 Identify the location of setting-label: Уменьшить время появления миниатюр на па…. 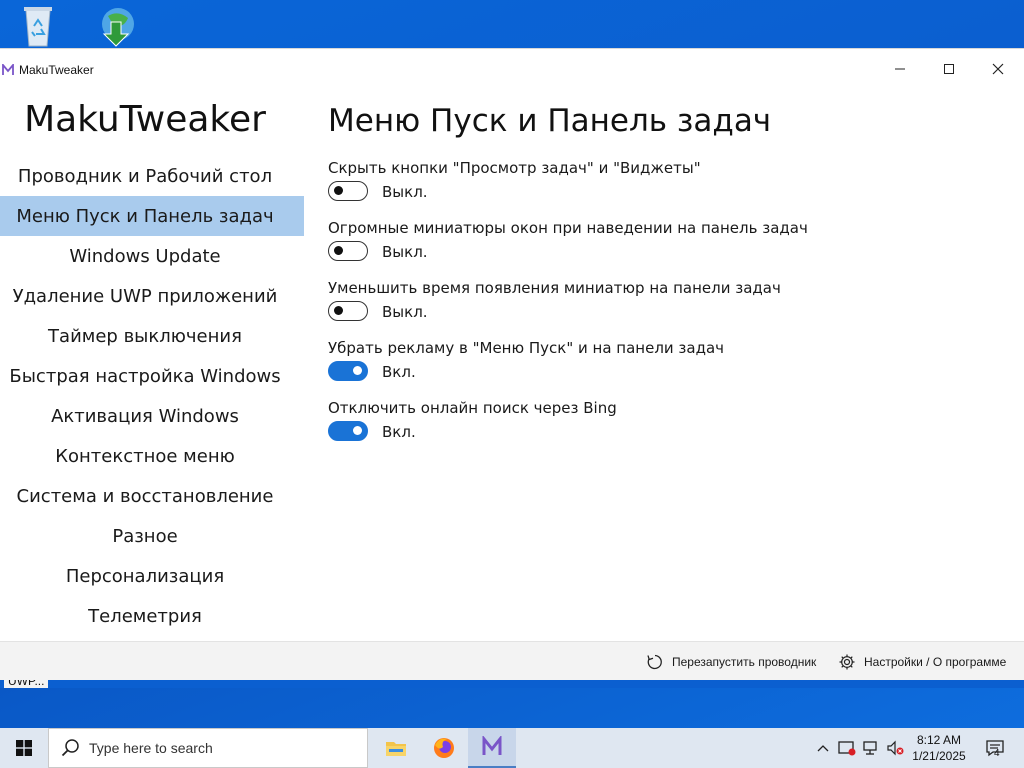
(554, 288).